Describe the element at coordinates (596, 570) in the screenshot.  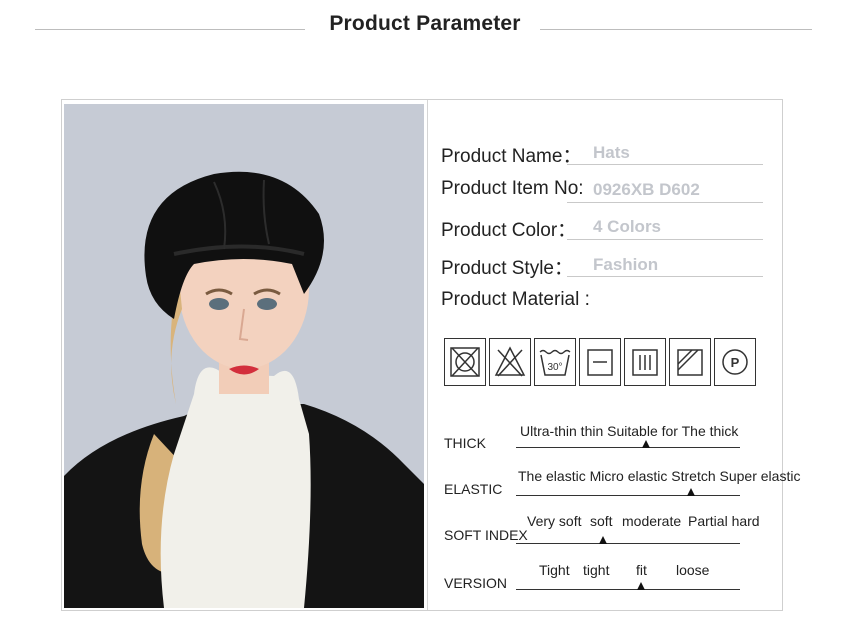
I see `scale-option-tight-2: tight` at that location.